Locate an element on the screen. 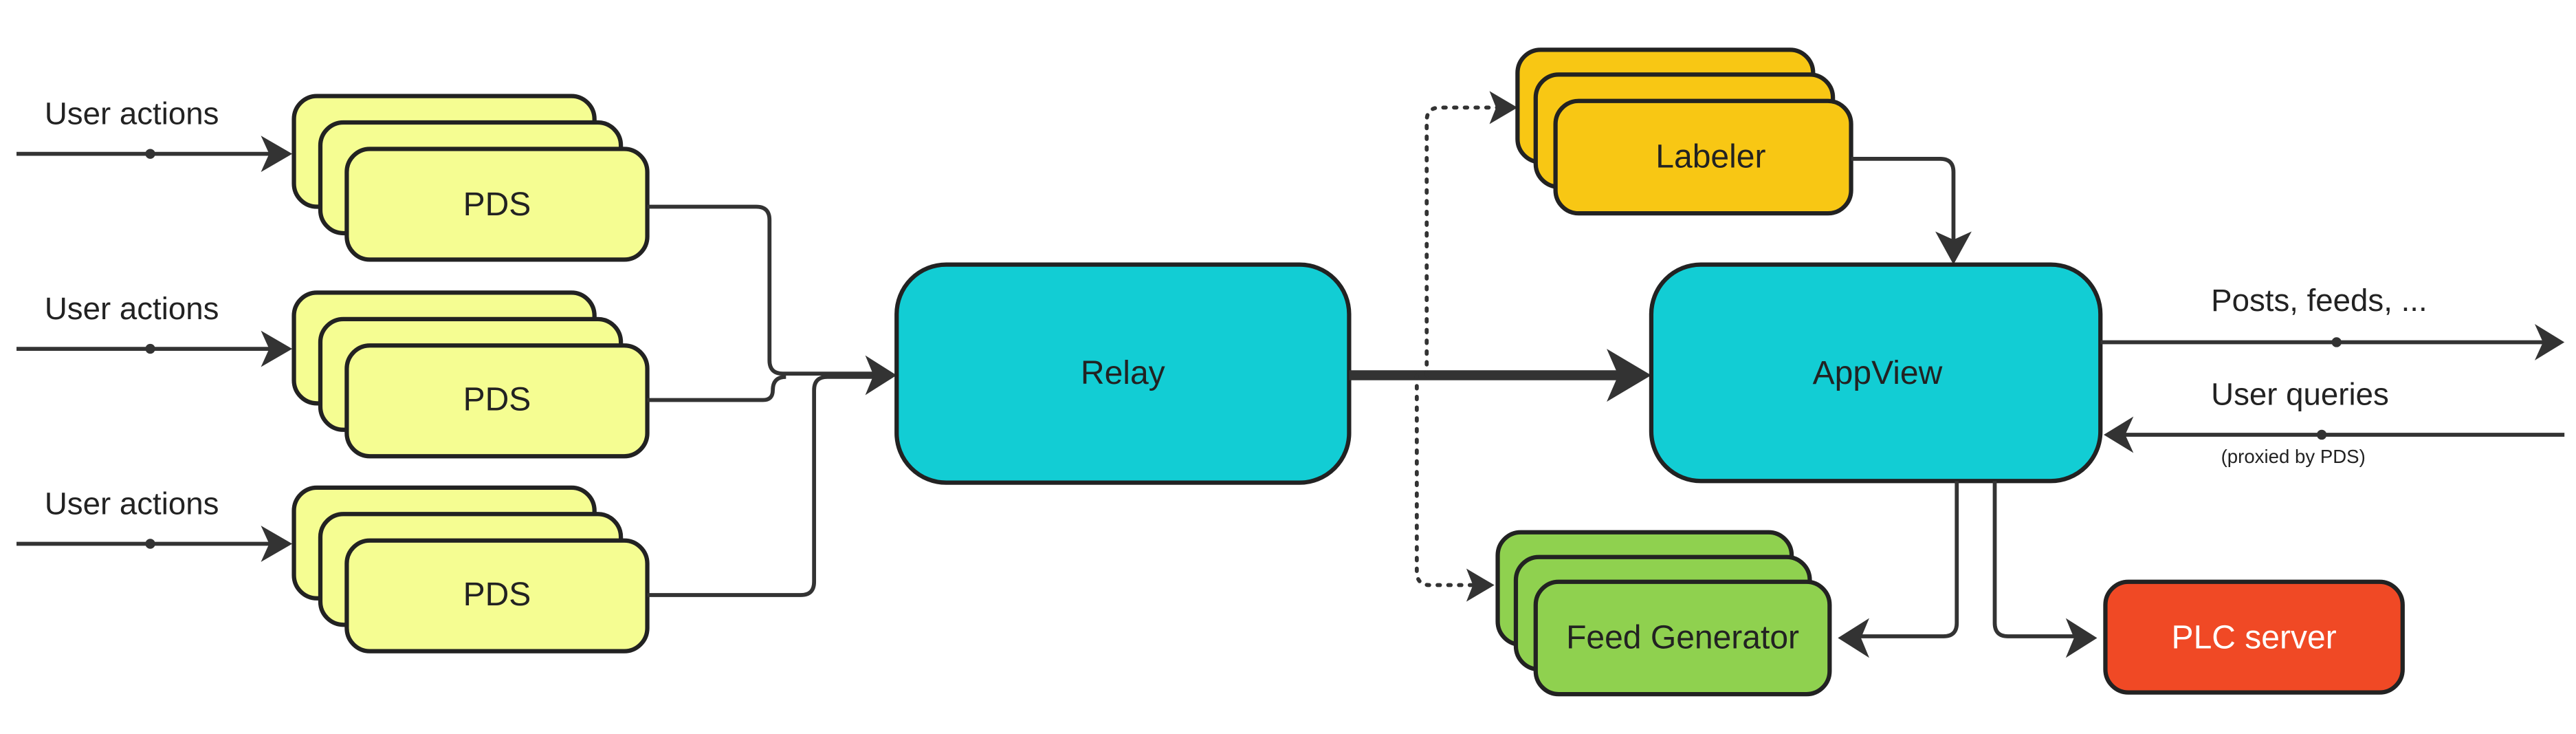 The image size is (2576, 734). relay-to-appview-edge is located at coordinates (1500, 375).